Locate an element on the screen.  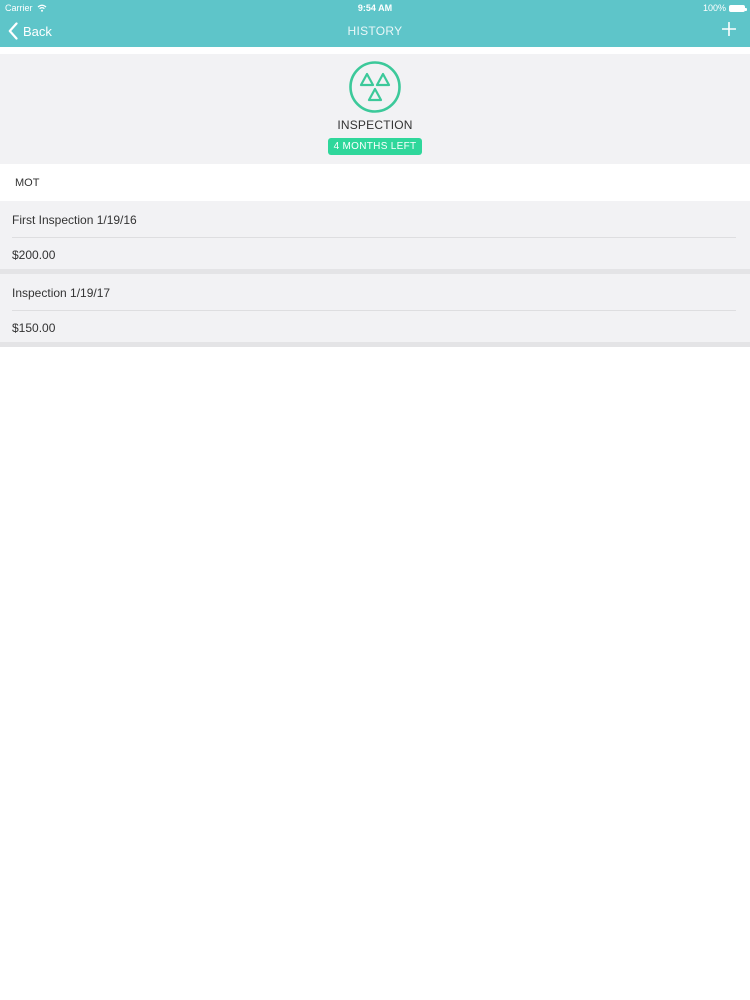
top-bar: Carrier 9:54 AM 100% Back HISTORY is located at coordinates (375, 23).